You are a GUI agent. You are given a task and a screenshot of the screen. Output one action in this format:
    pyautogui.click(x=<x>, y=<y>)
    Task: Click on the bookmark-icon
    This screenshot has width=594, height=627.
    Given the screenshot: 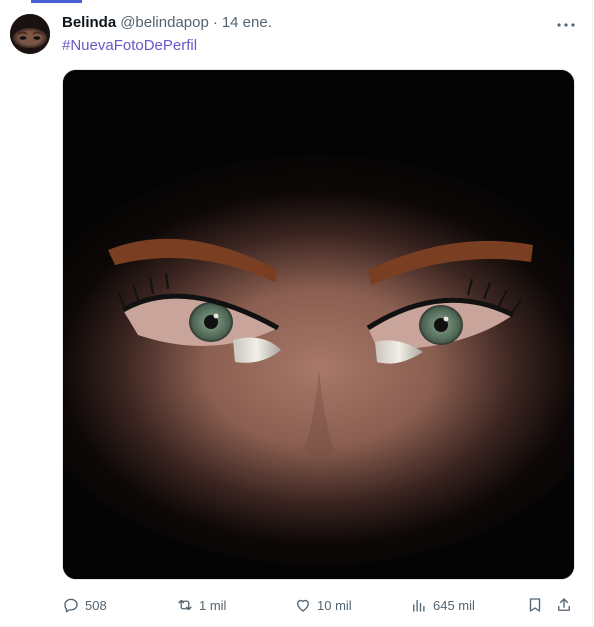 What is the action you would take?
    pyautogui.click(x=535, y=605)
    